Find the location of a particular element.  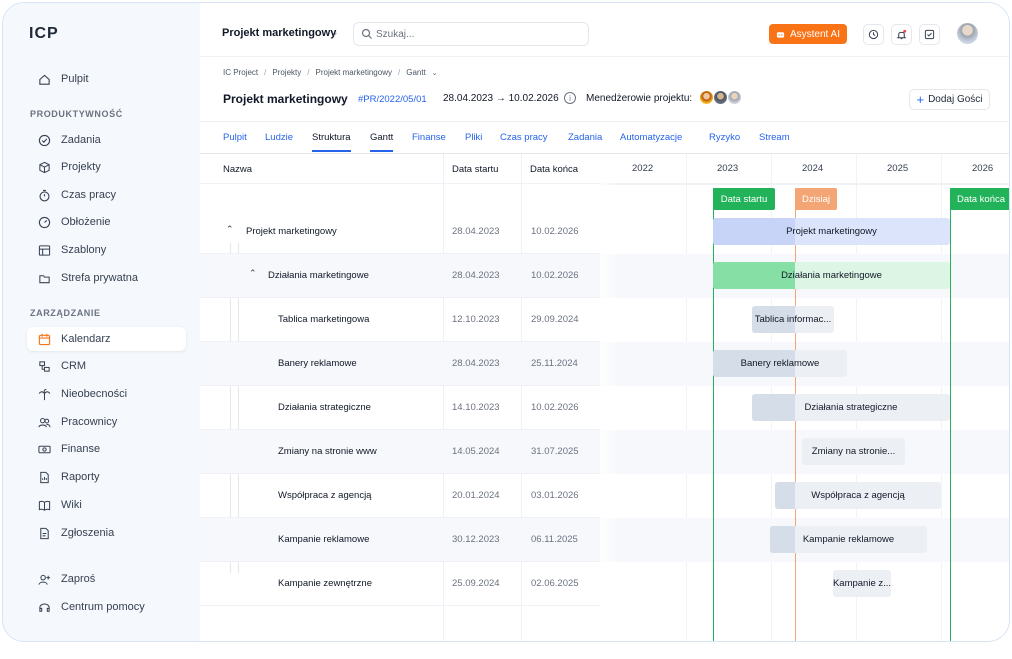

gantt-bar: Działania strategiczne is located at coordinates (851, 407).